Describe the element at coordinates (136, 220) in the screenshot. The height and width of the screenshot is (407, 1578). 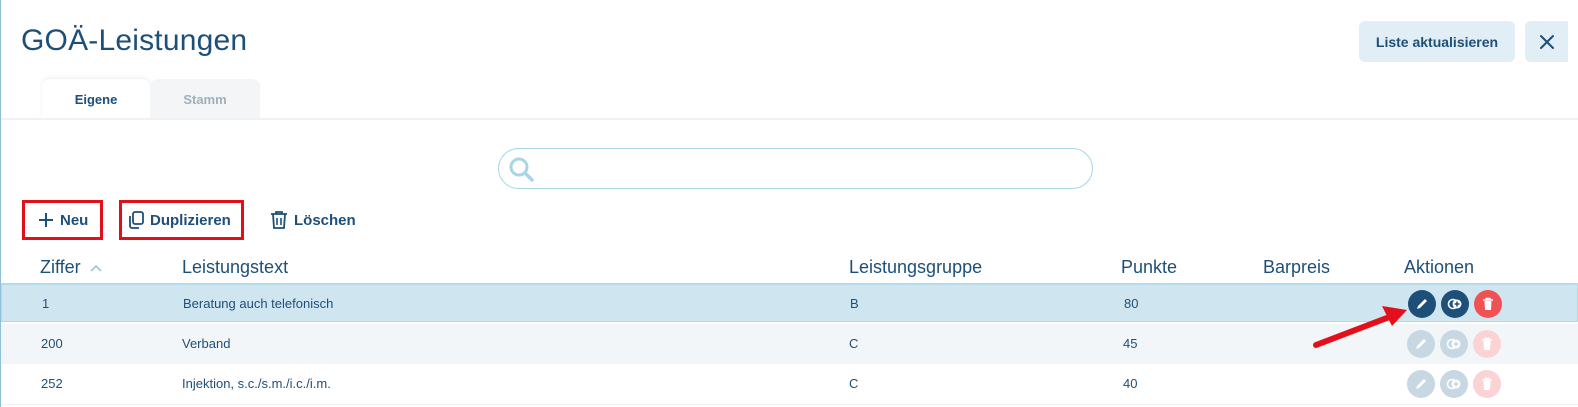
I see `copy-icon` at that location.